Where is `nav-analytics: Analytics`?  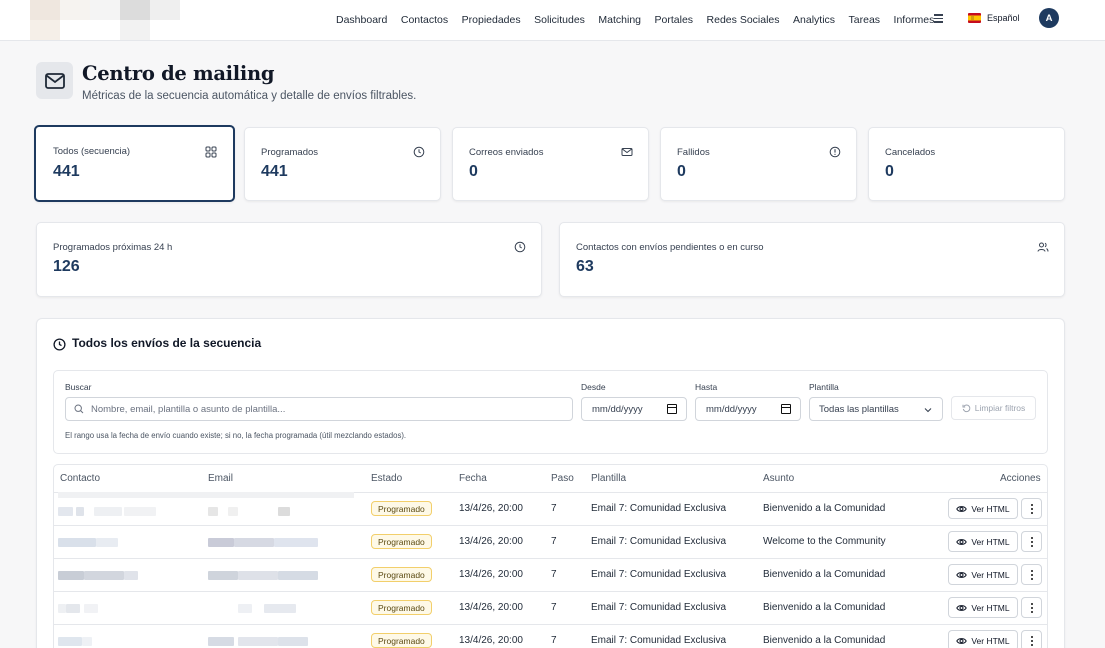 nav-analytics: Analytics is located at coordinates (814, 20).